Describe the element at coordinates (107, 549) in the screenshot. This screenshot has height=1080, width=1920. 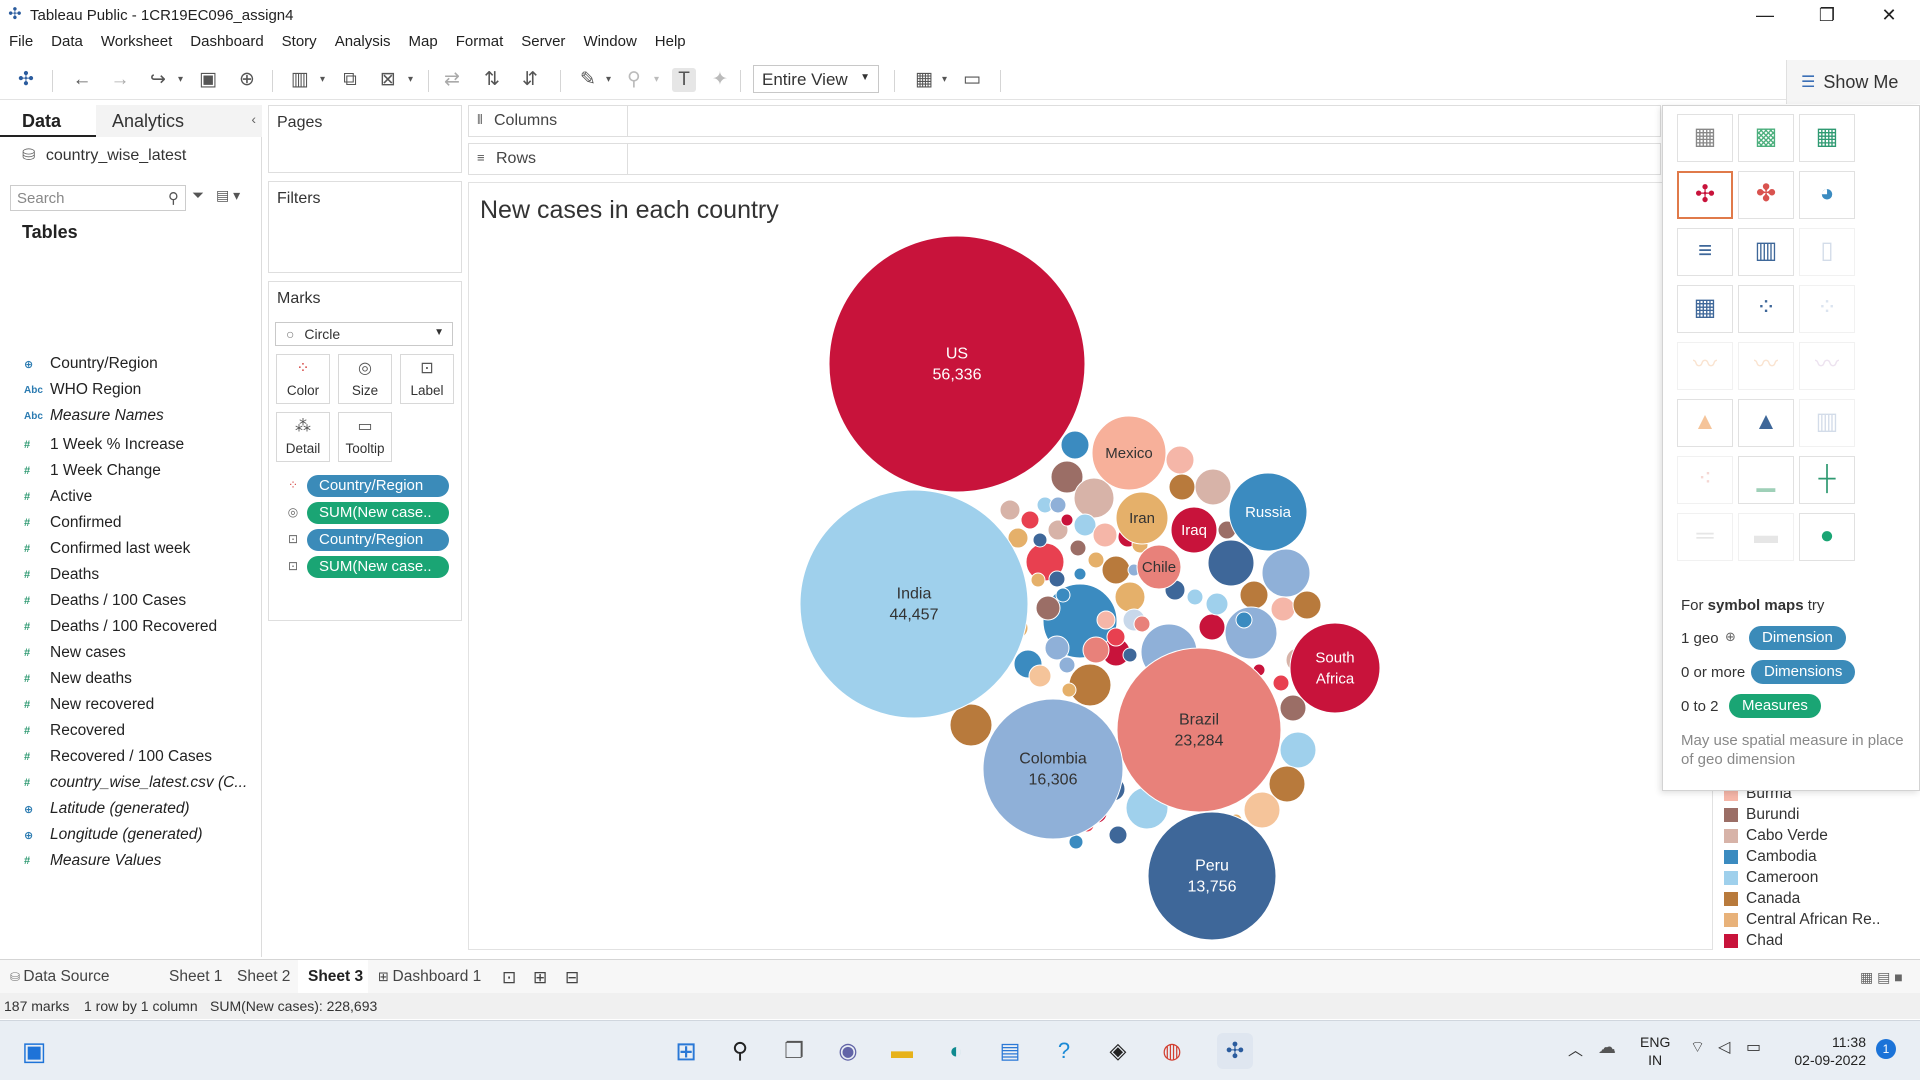
I see `field-item: # Confirmed last week` at that location.